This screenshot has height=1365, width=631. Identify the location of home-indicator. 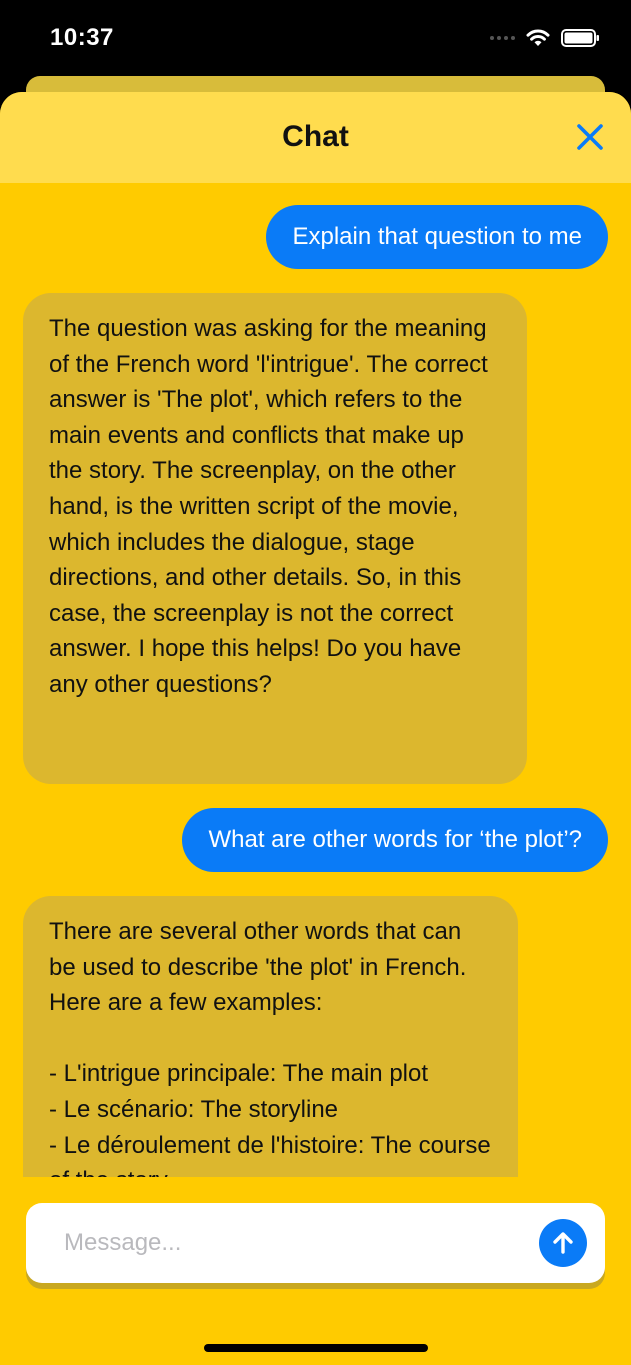
(316, 1348).